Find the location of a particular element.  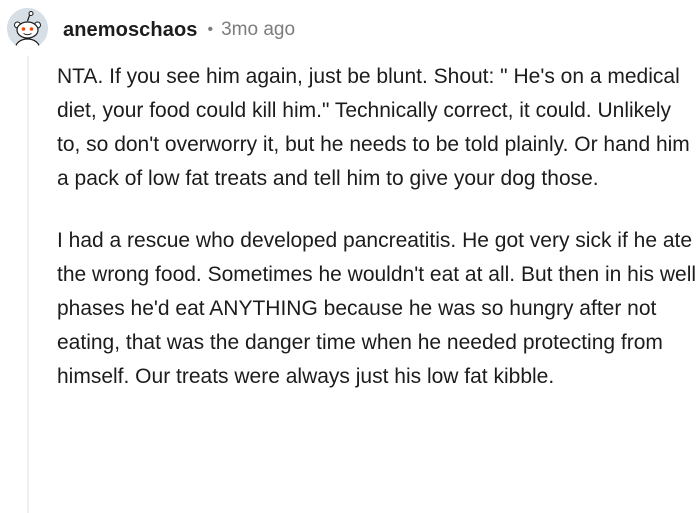

comment-header: anemoschaos • 3mo ago is located at coordinates (179, 30).